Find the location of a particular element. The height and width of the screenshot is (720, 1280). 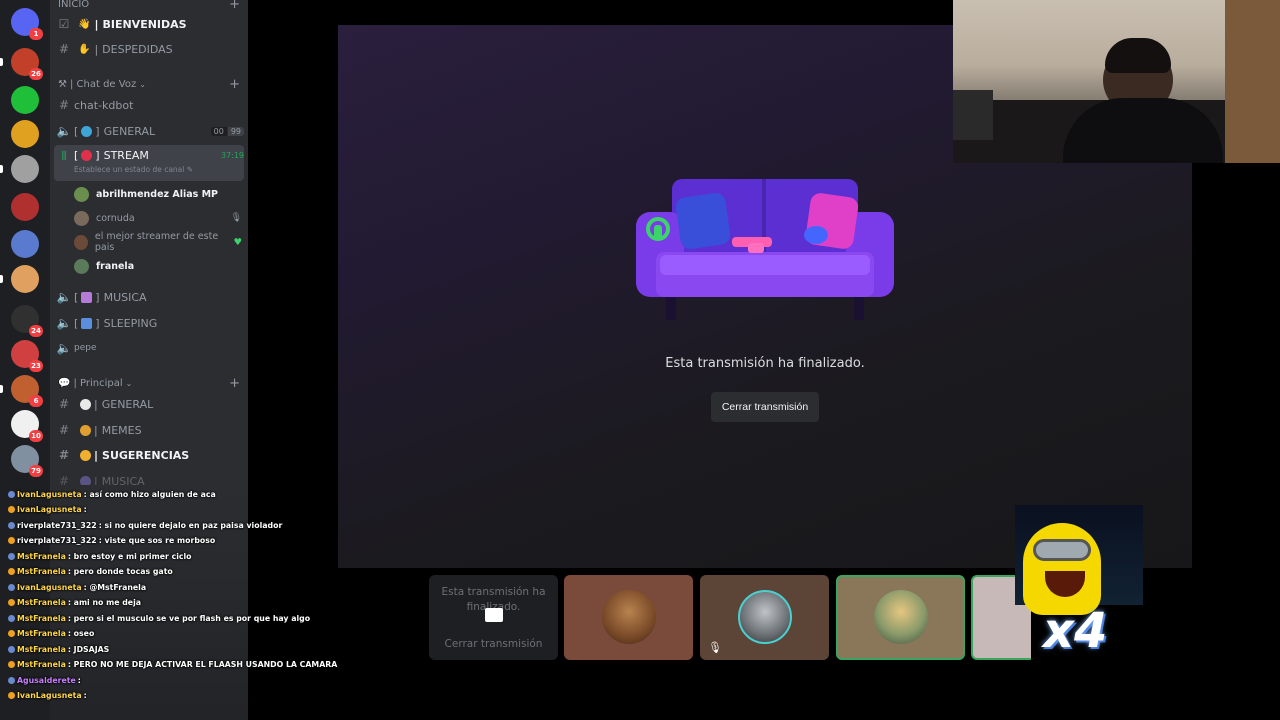

couch-illustration is located at coordinates (765, 249).